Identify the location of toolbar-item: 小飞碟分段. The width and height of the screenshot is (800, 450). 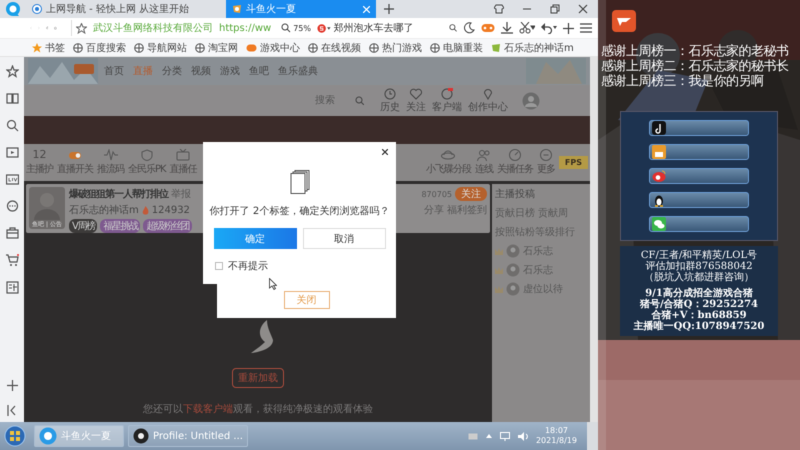
(448, 162).